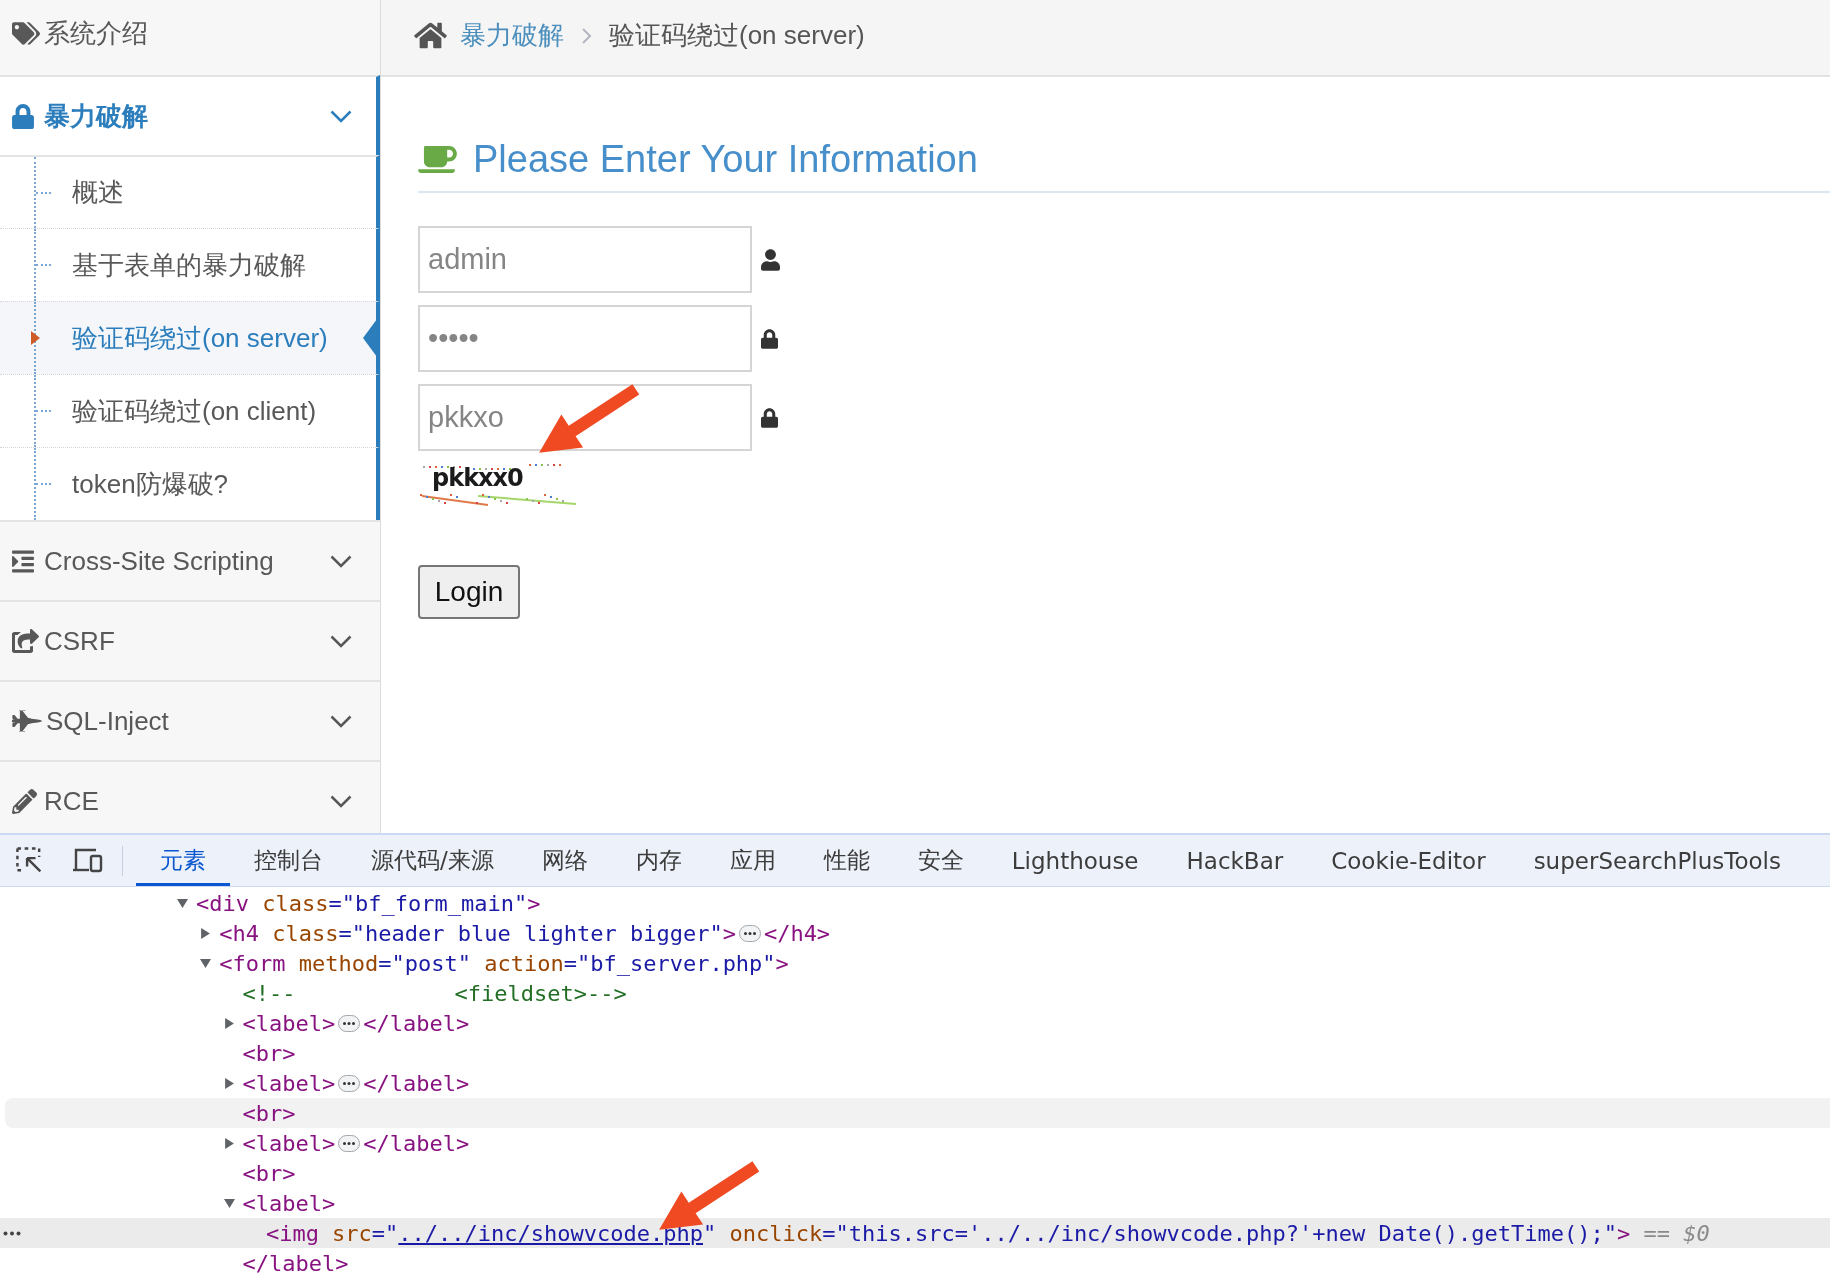  Describe the element at coordinates (190, 37) in the screenshot. I see `sidebar-item: 系统介绍` at that location.